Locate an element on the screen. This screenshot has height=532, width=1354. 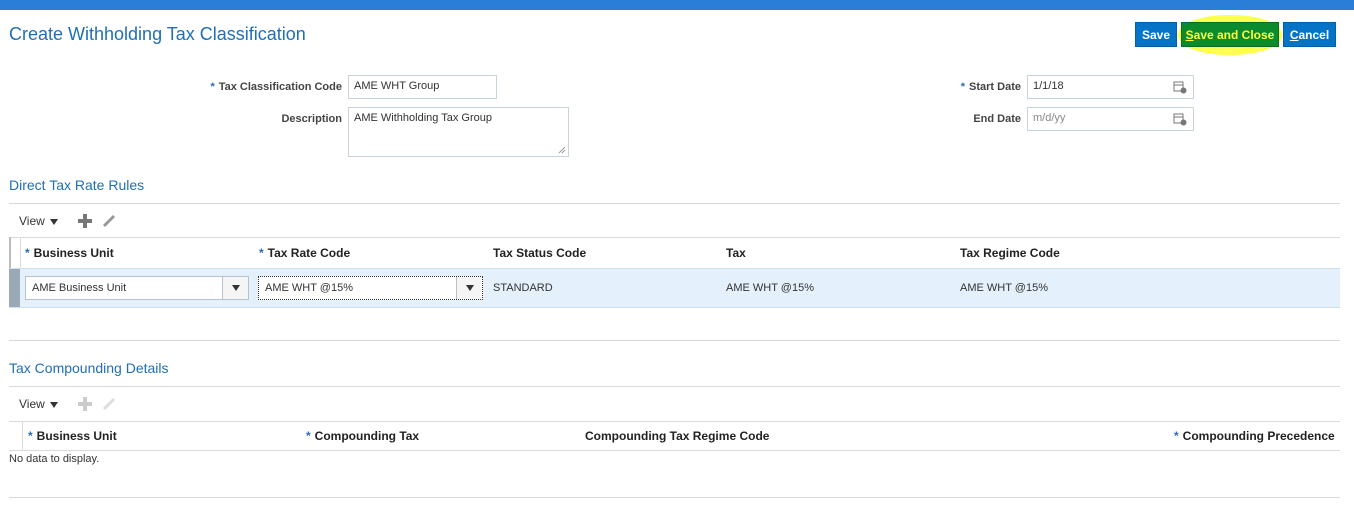
direct-rules-toolbar: View is located at coordinates (67, 221).